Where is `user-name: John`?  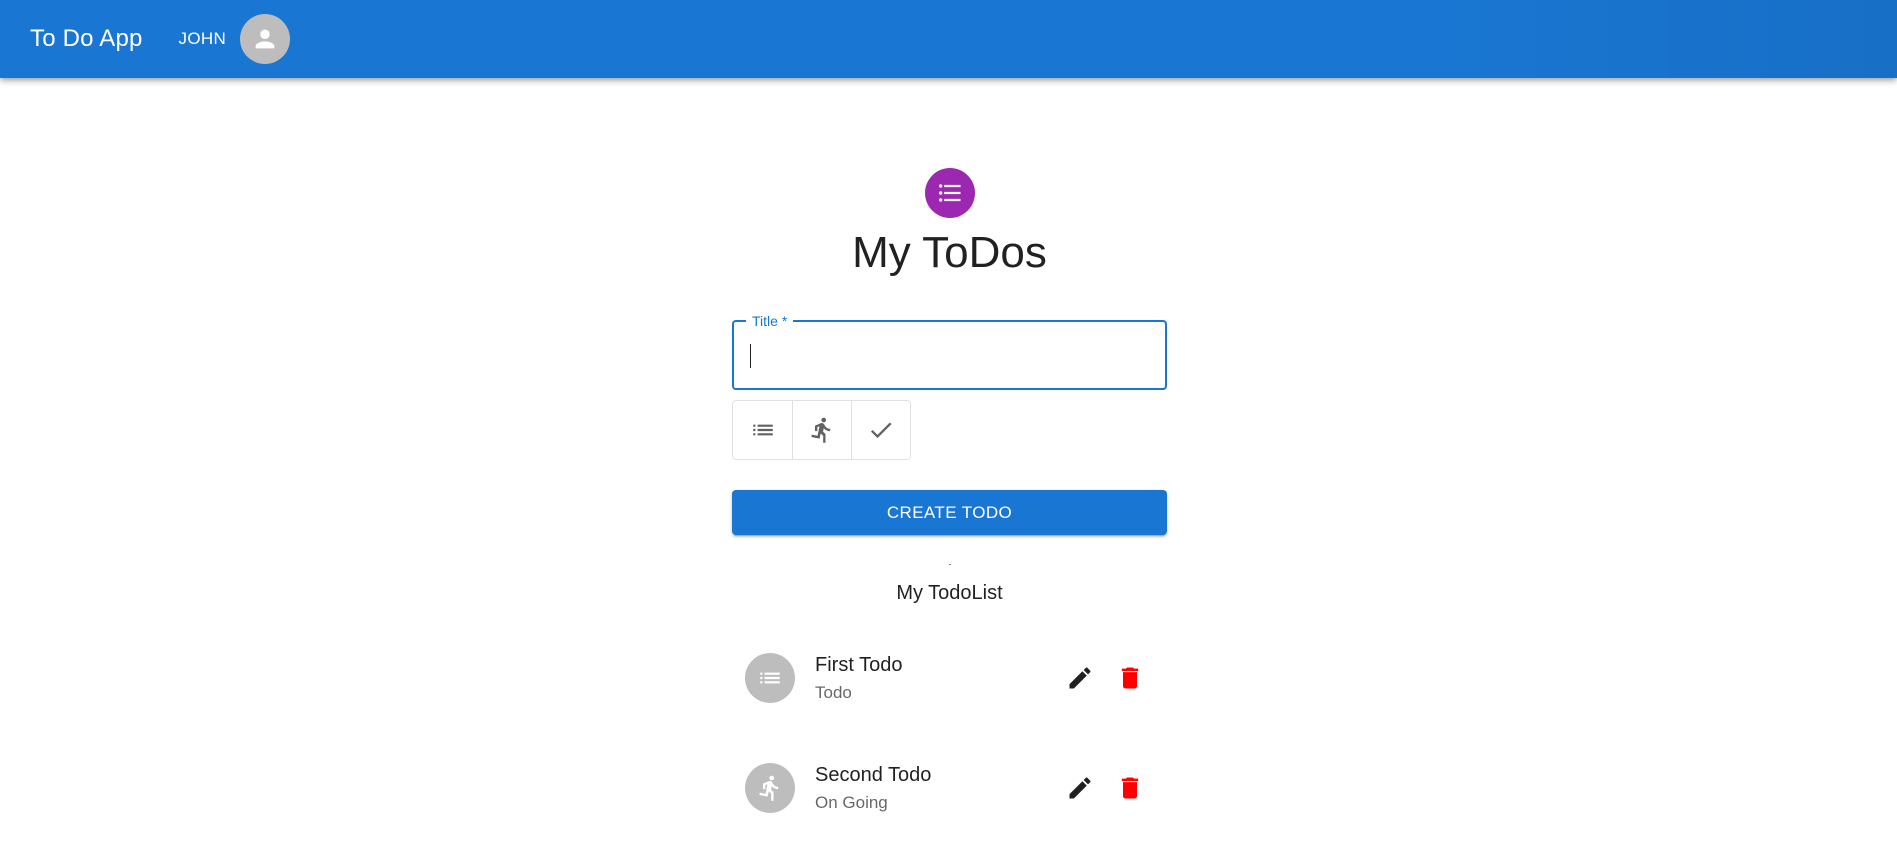 user-name: John is located at coordinates (202, 38).